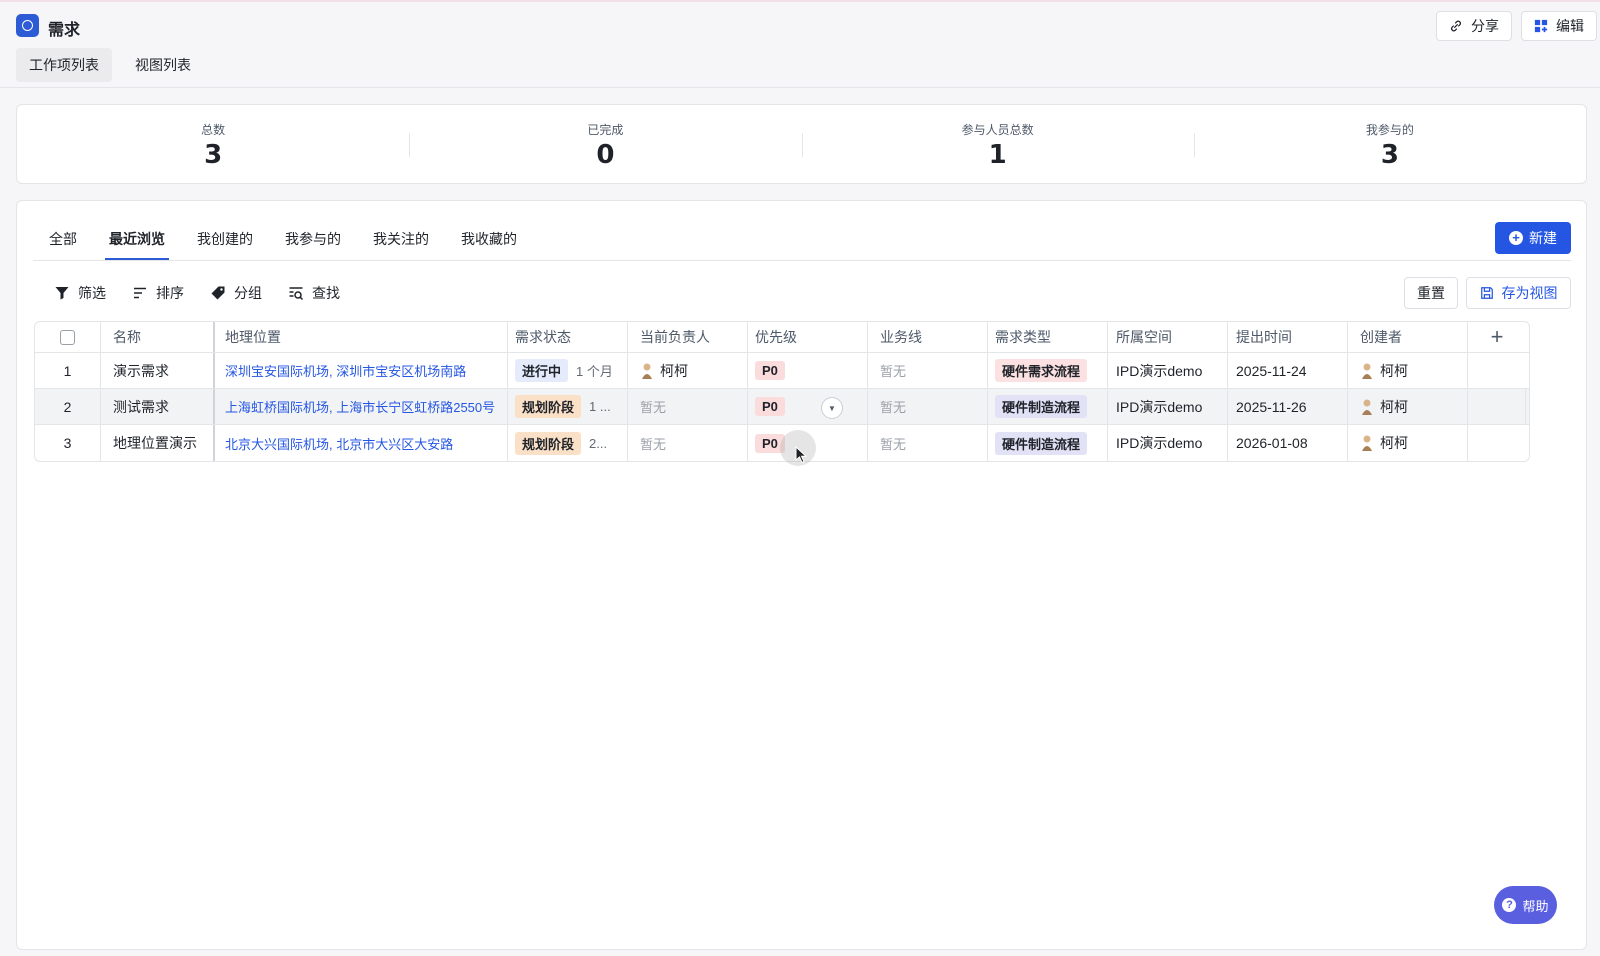  I want to click on row-location: 上海虹桥国际机场, 上海市长宁区虹桥路2550号, so click(361, 406).